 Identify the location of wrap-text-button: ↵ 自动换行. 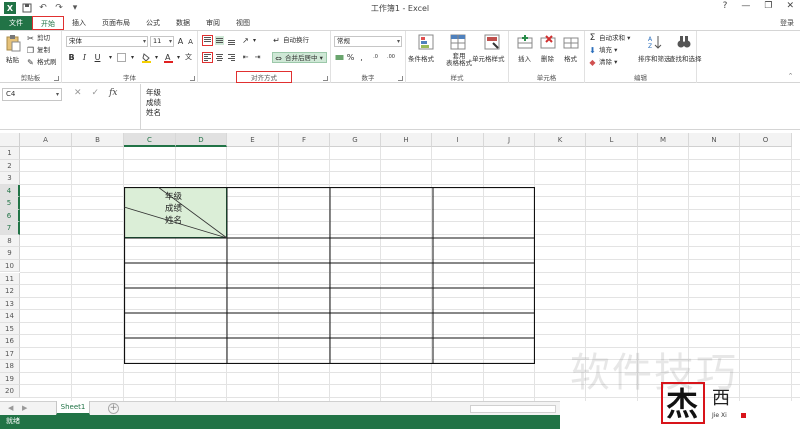
(290, 40).